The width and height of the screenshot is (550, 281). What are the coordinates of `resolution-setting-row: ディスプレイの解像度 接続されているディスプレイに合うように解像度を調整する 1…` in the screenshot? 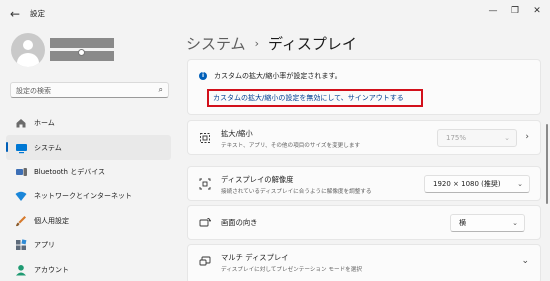 It's located at (364, 183).